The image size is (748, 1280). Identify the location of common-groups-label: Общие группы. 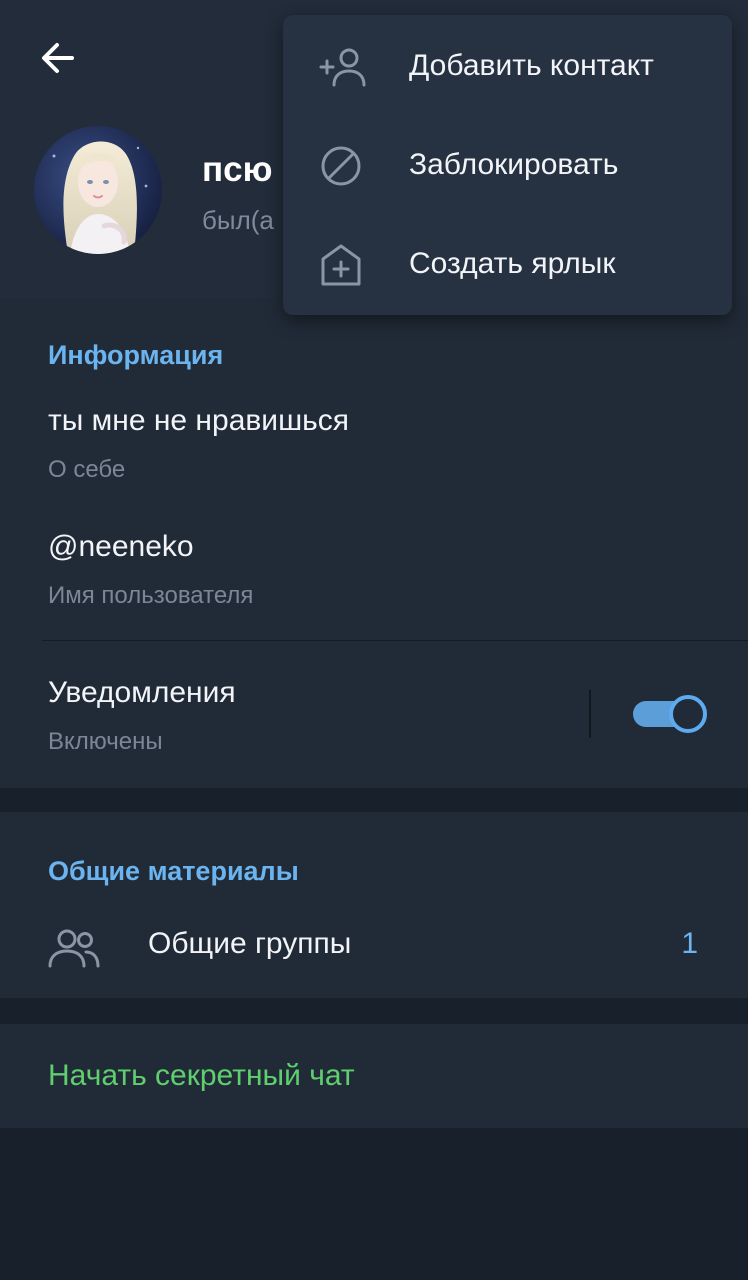
(250, 943).